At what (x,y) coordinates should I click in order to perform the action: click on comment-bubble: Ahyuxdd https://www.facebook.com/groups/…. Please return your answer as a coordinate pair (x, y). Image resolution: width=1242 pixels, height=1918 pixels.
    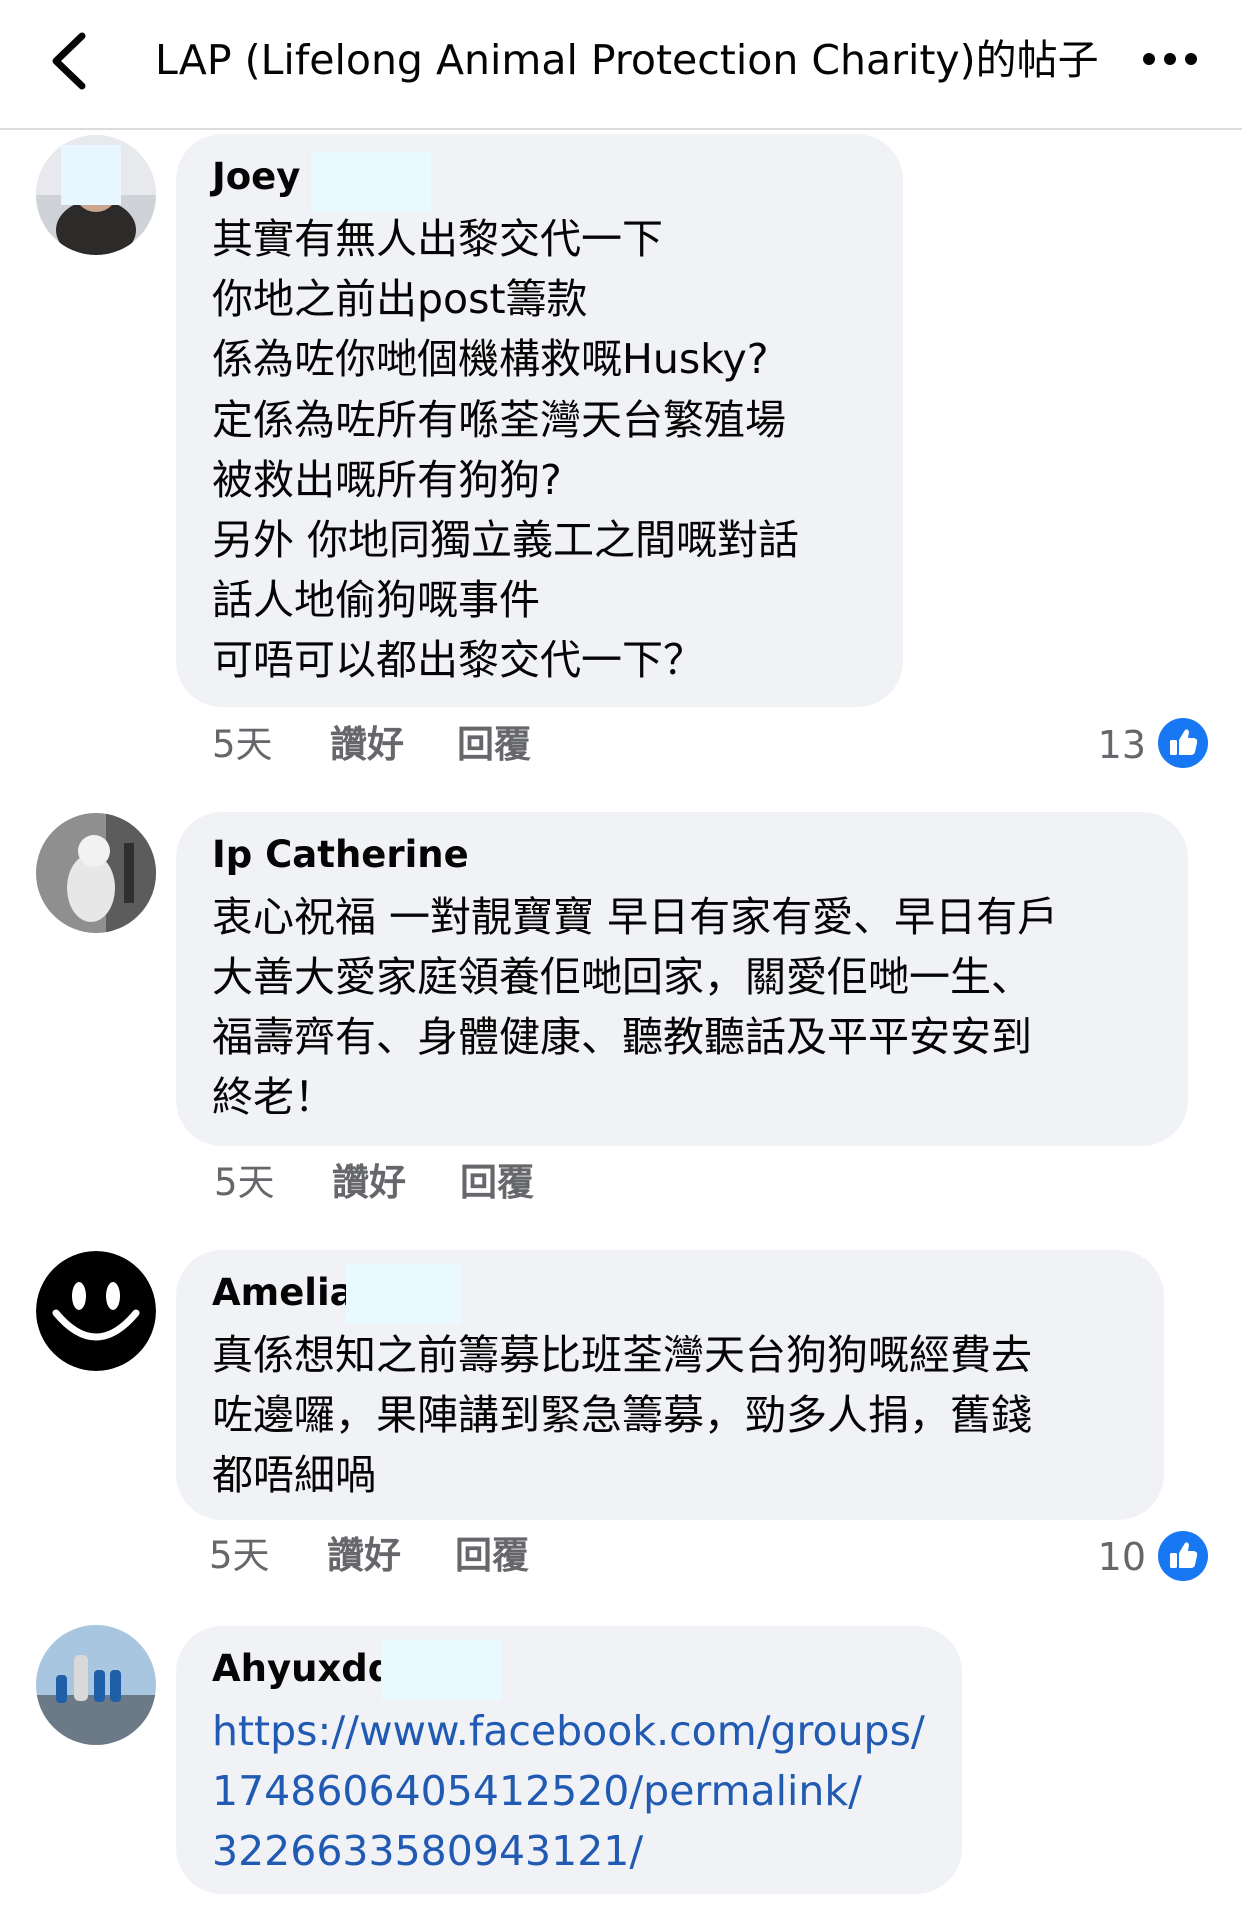
    Looking at the image, I should click on (569, 1760).